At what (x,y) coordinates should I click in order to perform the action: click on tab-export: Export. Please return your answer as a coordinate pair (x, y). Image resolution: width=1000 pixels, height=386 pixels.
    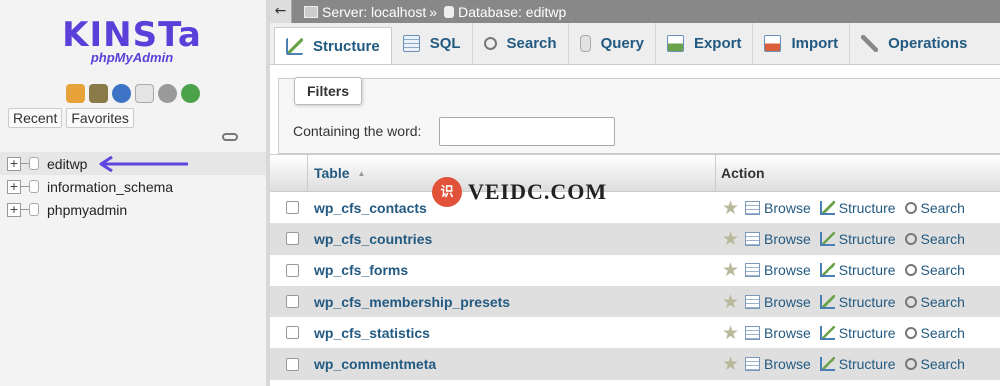
    Looking at the image, I should click on (705, 43).